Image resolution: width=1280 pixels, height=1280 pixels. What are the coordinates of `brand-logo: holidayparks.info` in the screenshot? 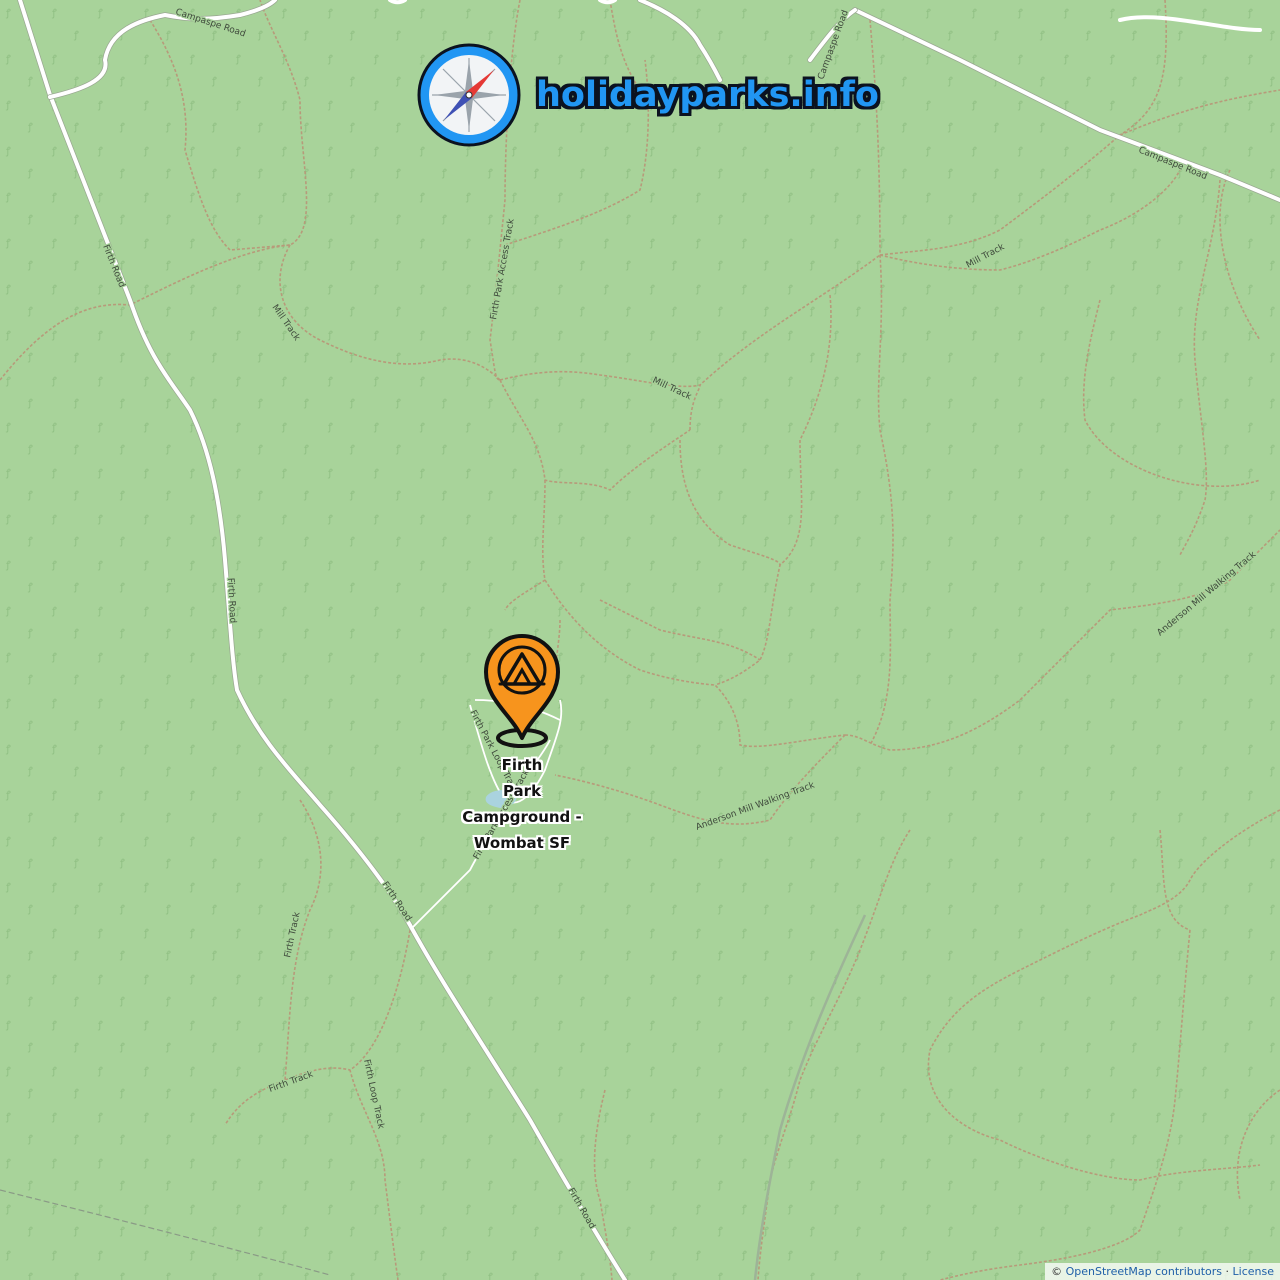 It's located at (646, 95).